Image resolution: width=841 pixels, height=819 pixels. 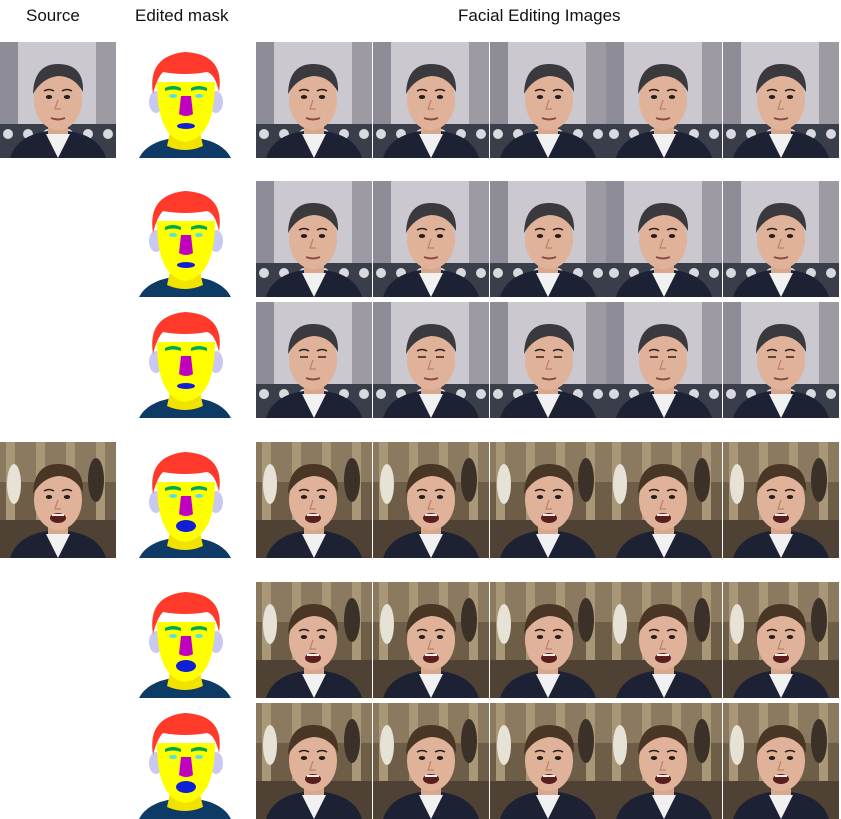 I want to click on edited-mask-column-header: Edited mask, so click(x=182, y=15).